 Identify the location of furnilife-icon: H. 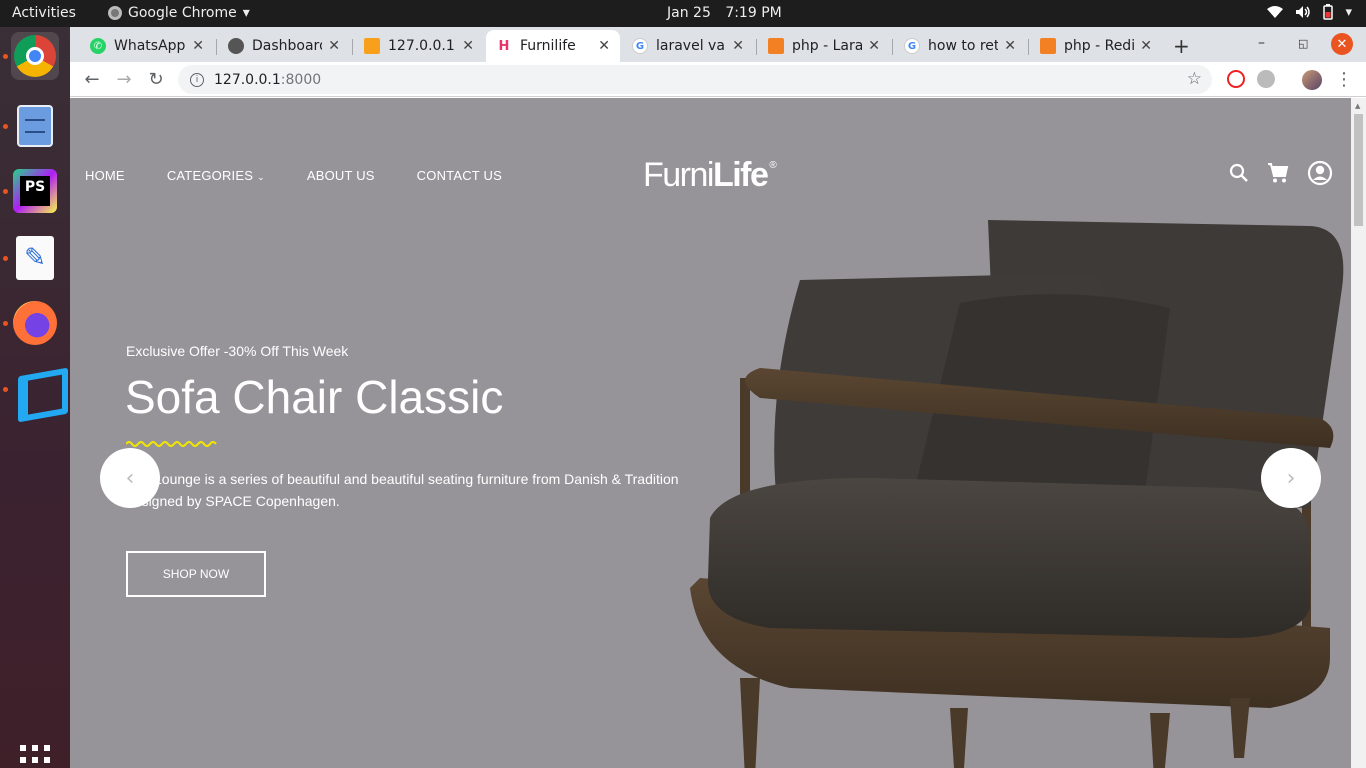
(504, 46).